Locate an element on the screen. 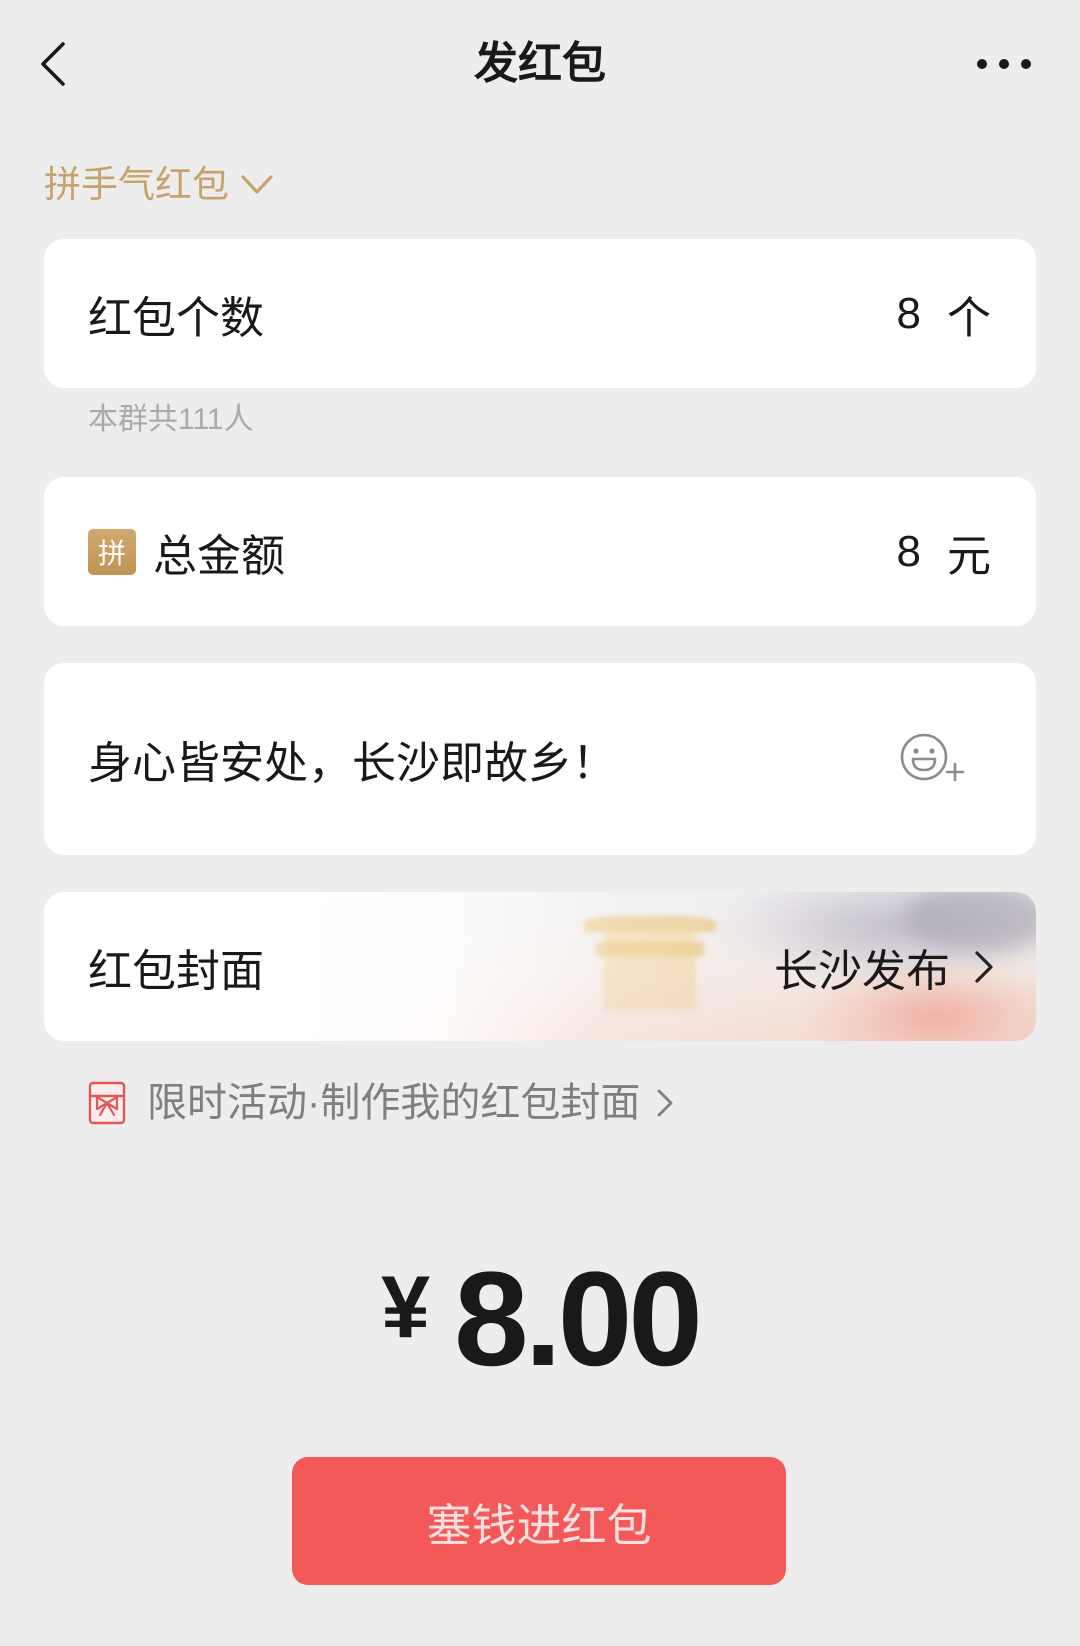 This screenshot has width=1080, height=1646. total-amount-value-group: 元 is located at coordinates (896, 551).